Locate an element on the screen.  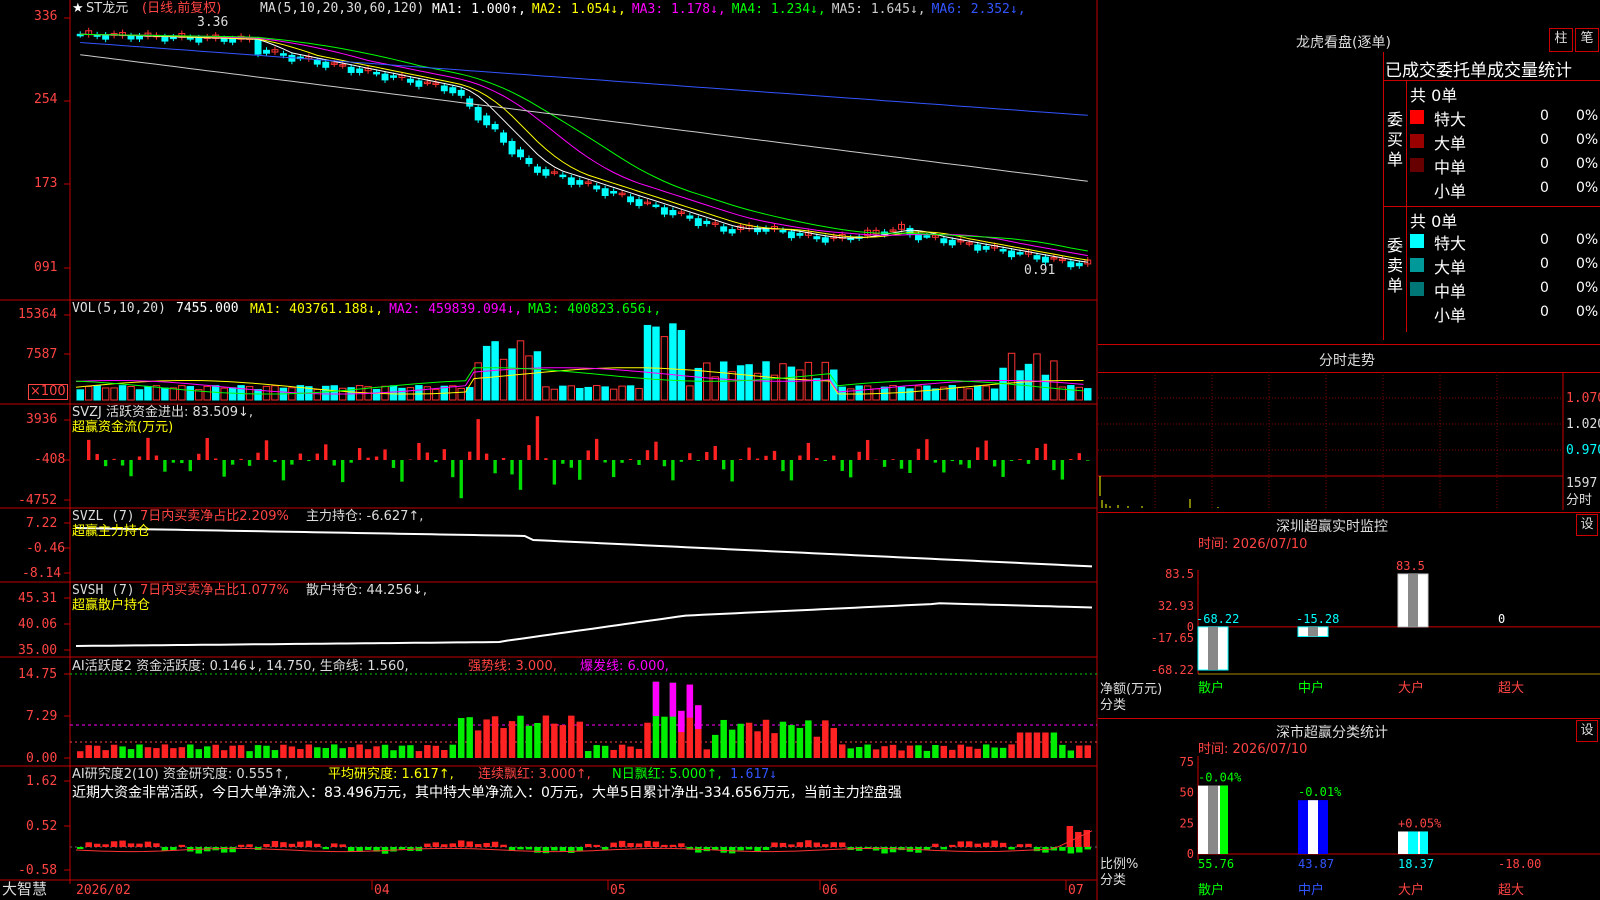
main-position-line is located at coordinates (584, 547).